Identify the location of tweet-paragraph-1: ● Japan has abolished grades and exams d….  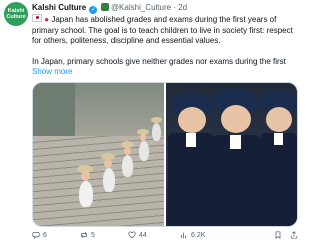
(165, 30).